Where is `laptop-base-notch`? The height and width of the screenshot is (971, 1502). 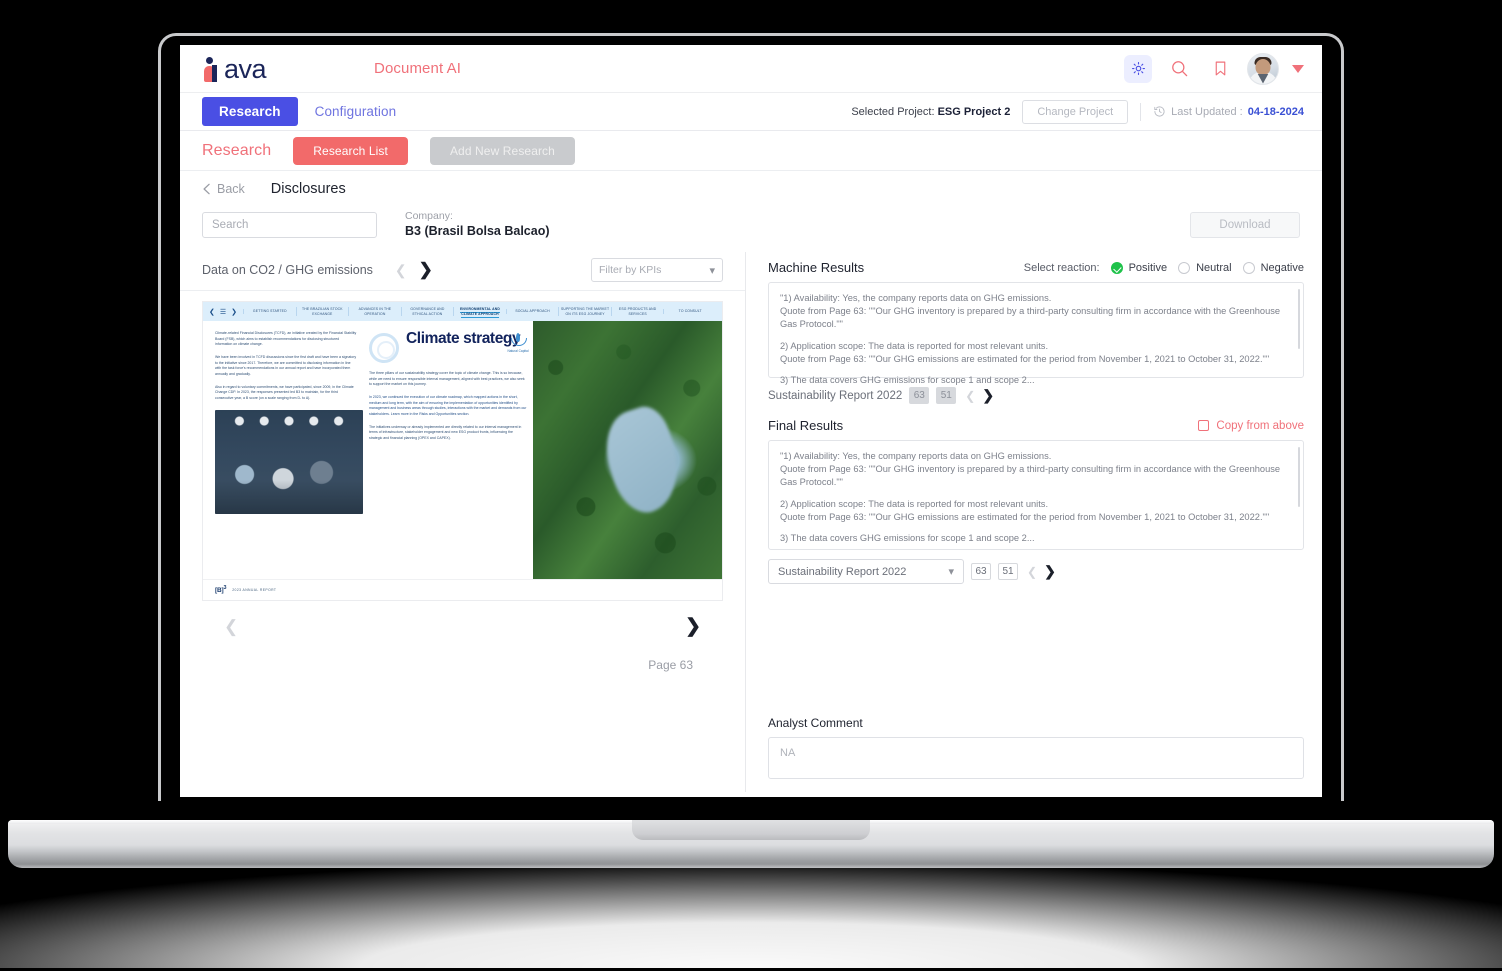 laptop-base-notch is located at coordinates (751, 830).